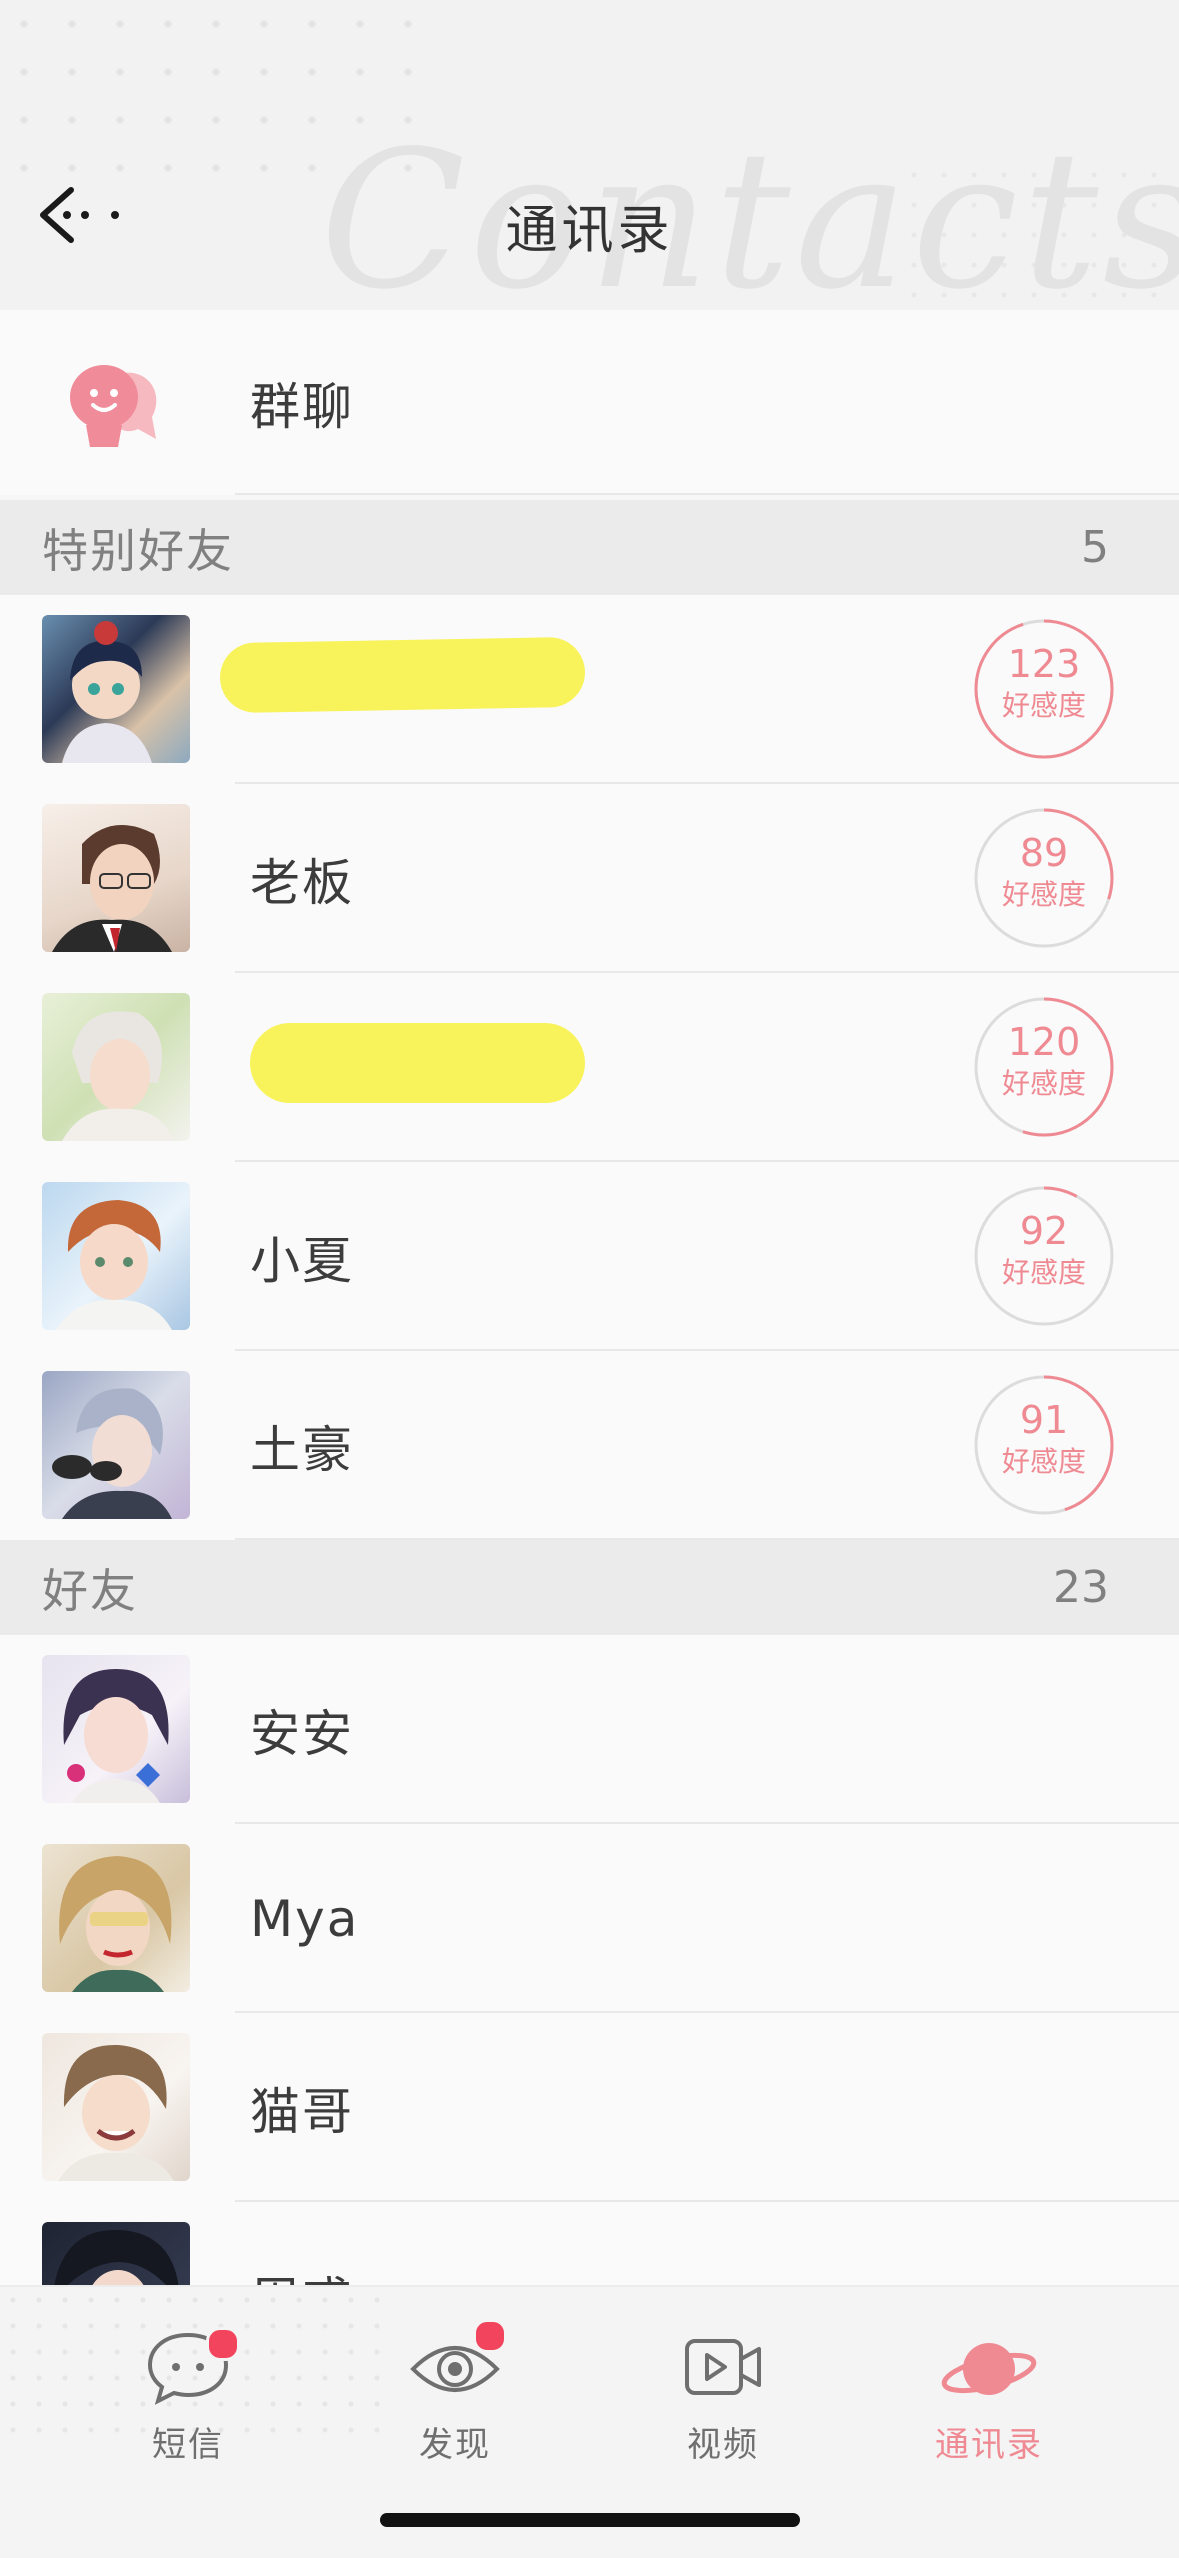  What do you see at coordinates (989, 2402) in the screenshot?
I see `tab-contacts: 通讯录` at bounding box center [989, 2402].